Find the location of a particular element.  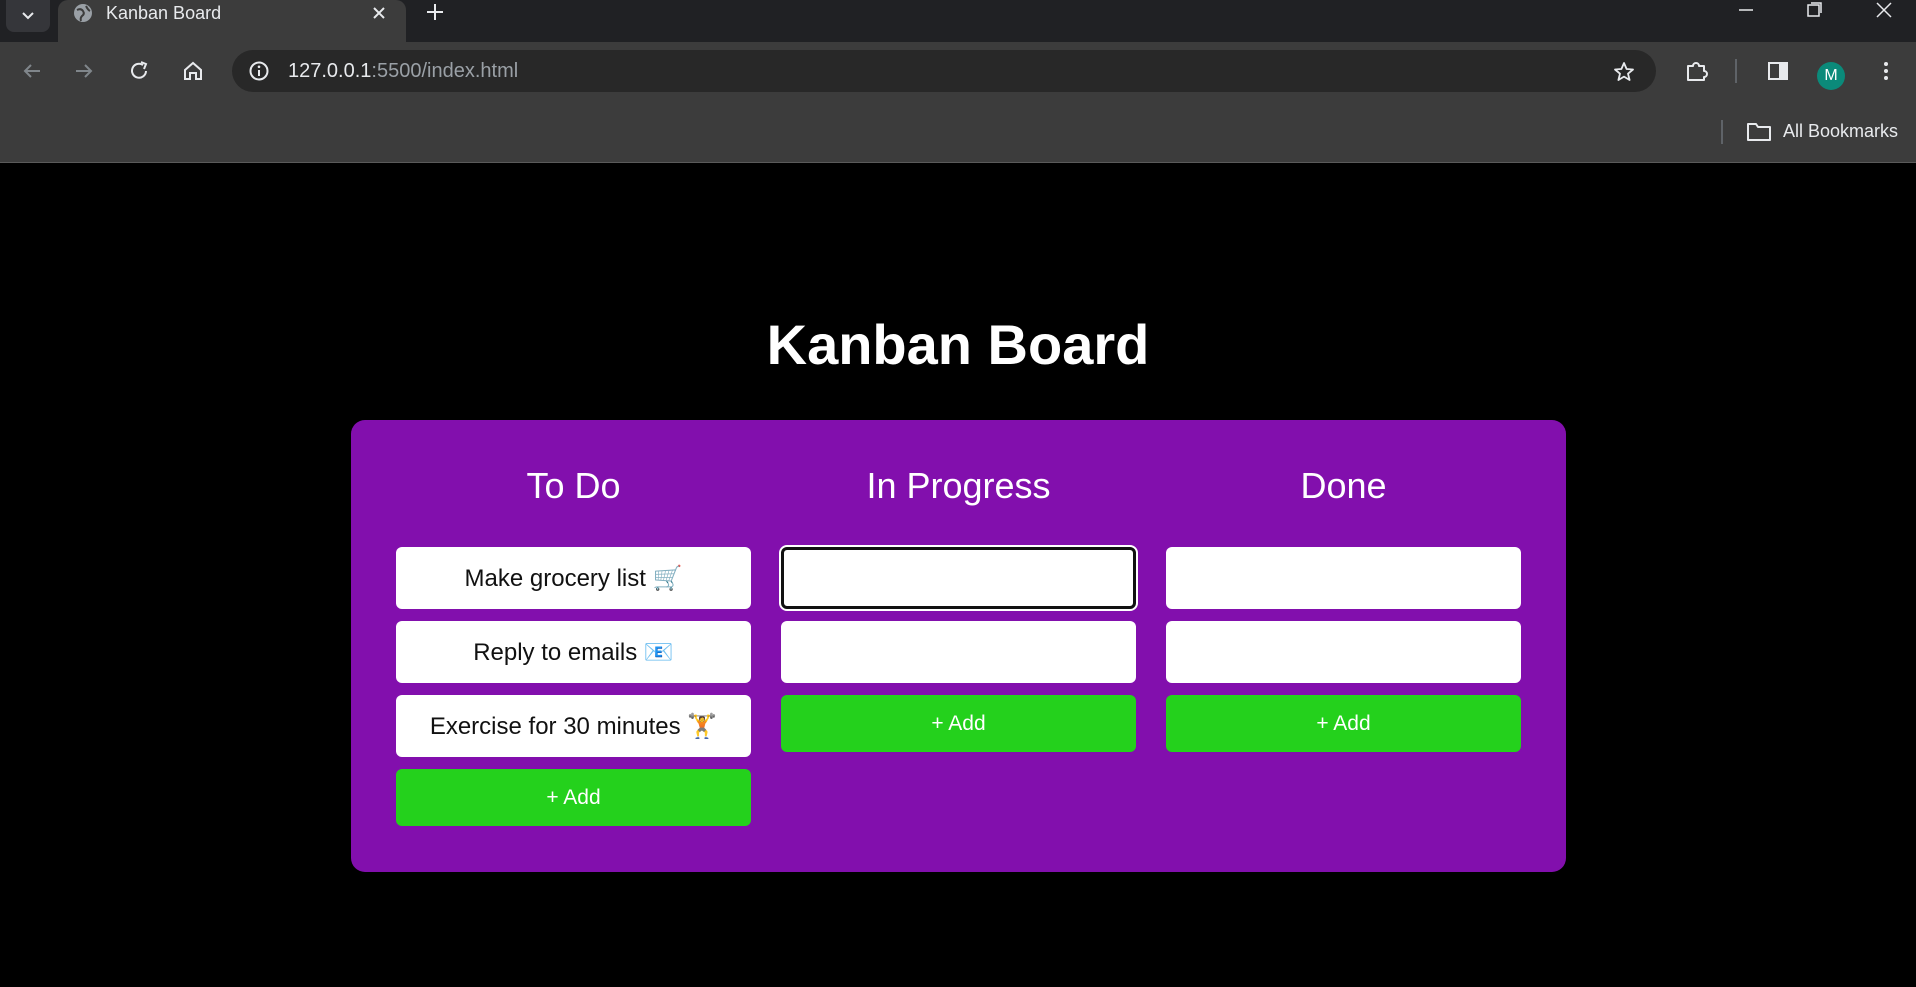

globe-icon is located at coordinates (83, 13).